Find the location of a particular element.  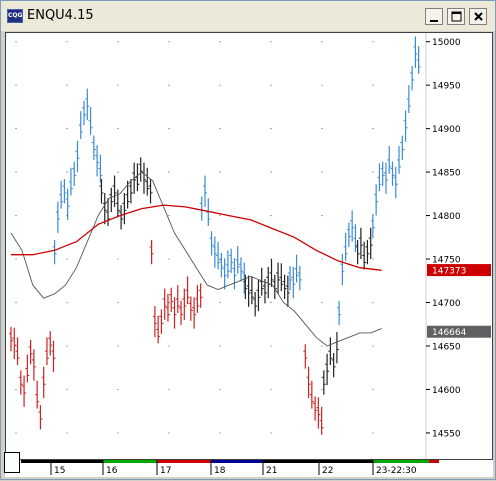

price-marker-label: 147373 is located at coordinates (449, 272).